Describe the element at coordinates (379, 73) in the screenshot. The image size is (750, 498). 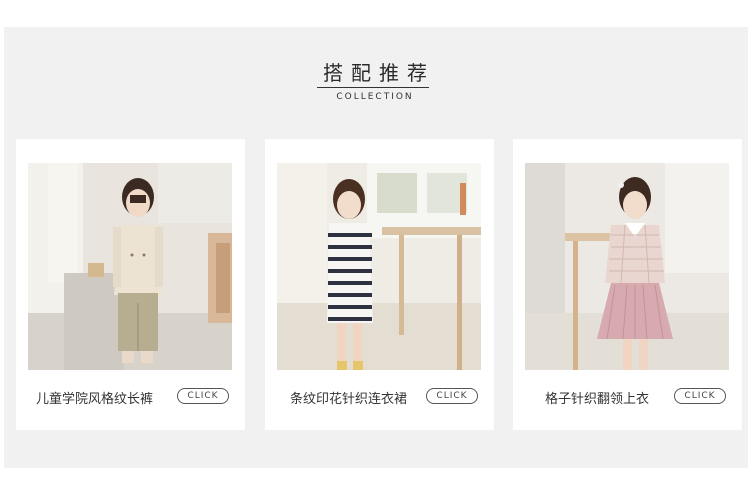
I see `section-title: 搭配推荐` at that location.